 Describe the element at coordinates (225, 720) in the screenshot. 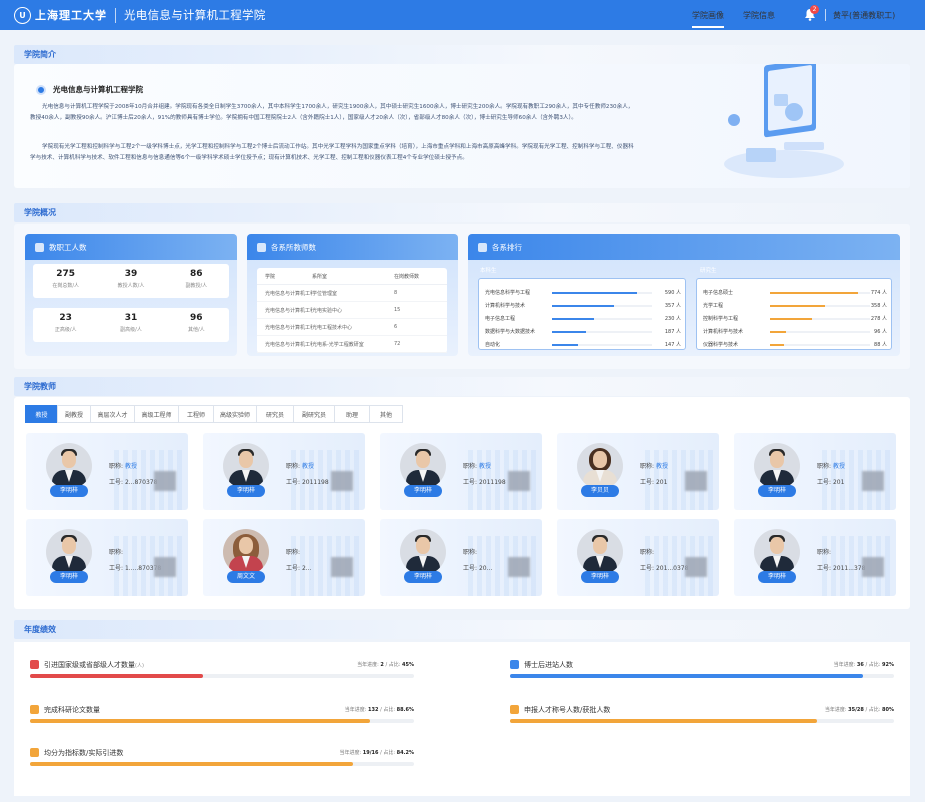

I see `performance-item: 完成科研论文数量 当年进度: 132 / 占比: 88.6%` at that location.